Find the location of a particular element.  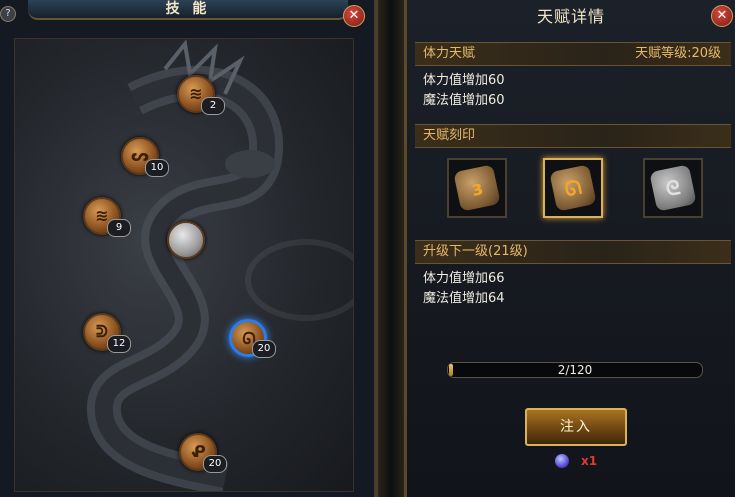

current-effect: 魔法值增加60 is located at coordinates (464, 100).